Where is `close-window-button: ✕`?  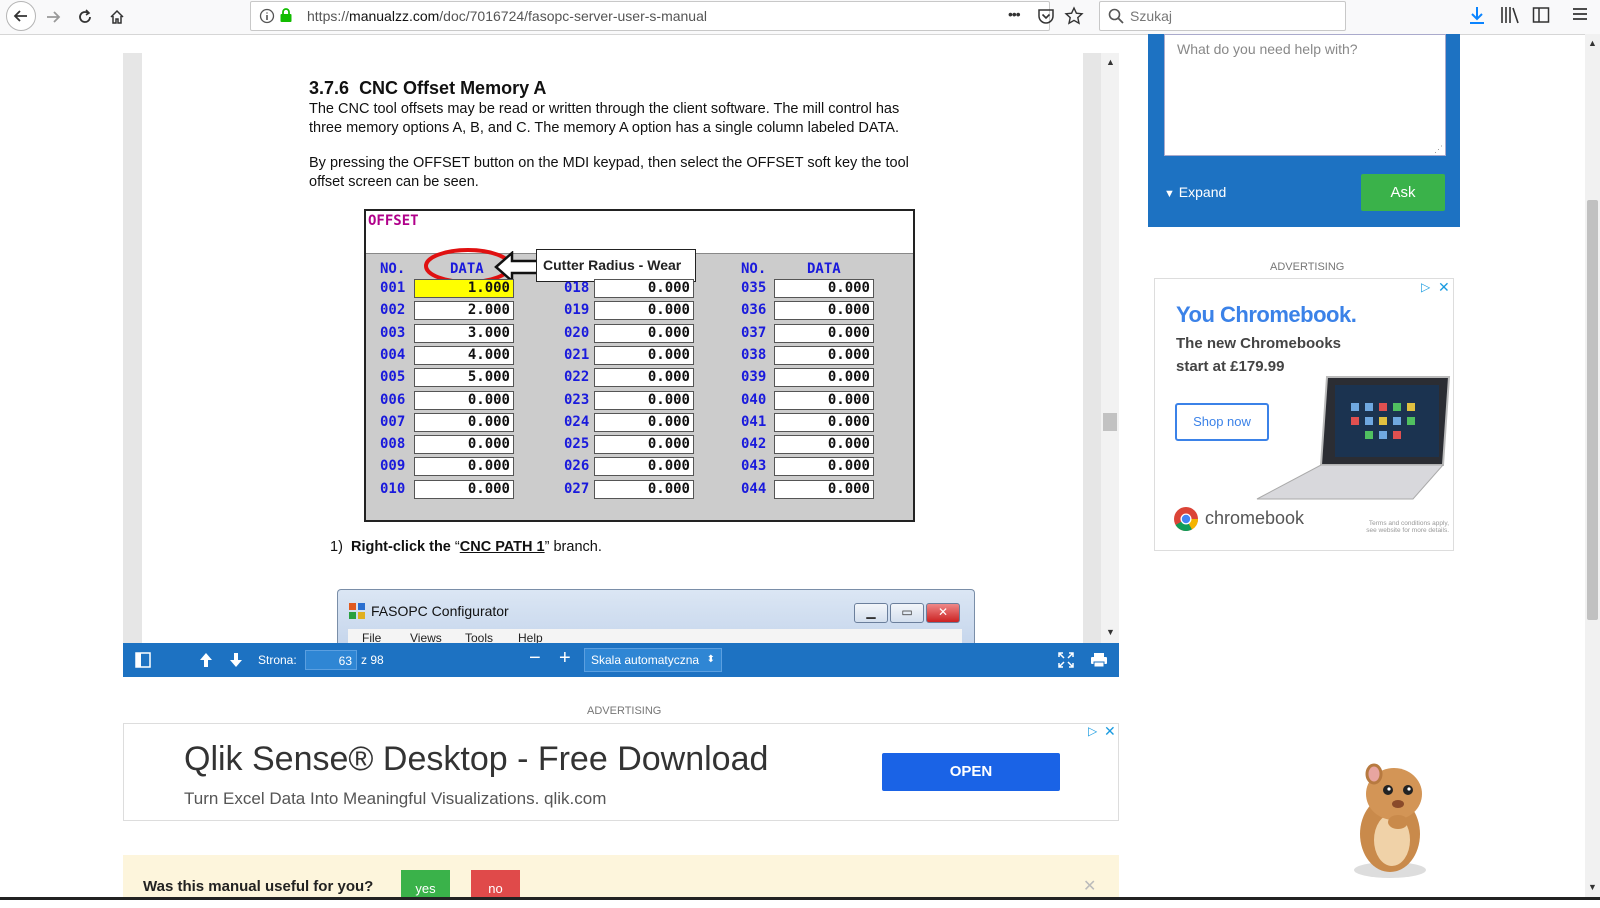 close-window-button: ✕ is located at coordinates (943, 613).